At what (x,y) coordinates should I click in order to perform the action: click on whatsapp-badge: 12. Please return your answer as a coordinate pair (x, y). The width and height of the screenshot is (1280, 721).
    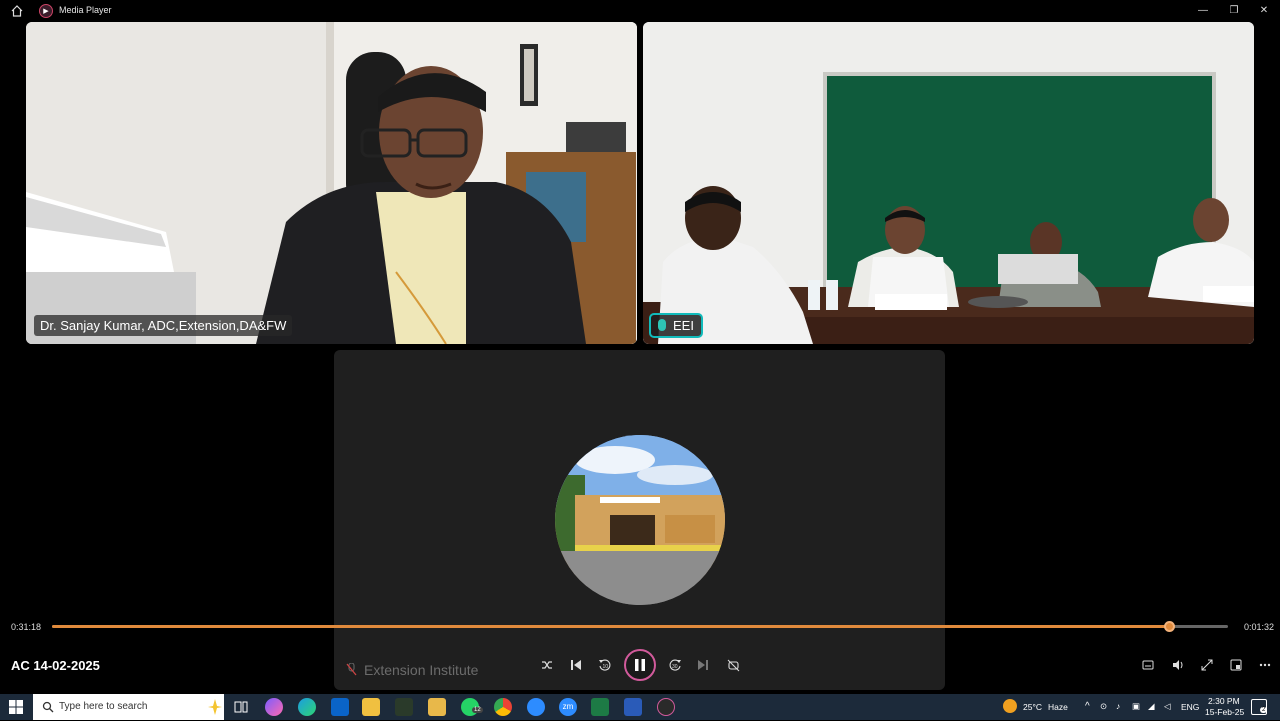
    Looking at the image, I should click on (477, 710).